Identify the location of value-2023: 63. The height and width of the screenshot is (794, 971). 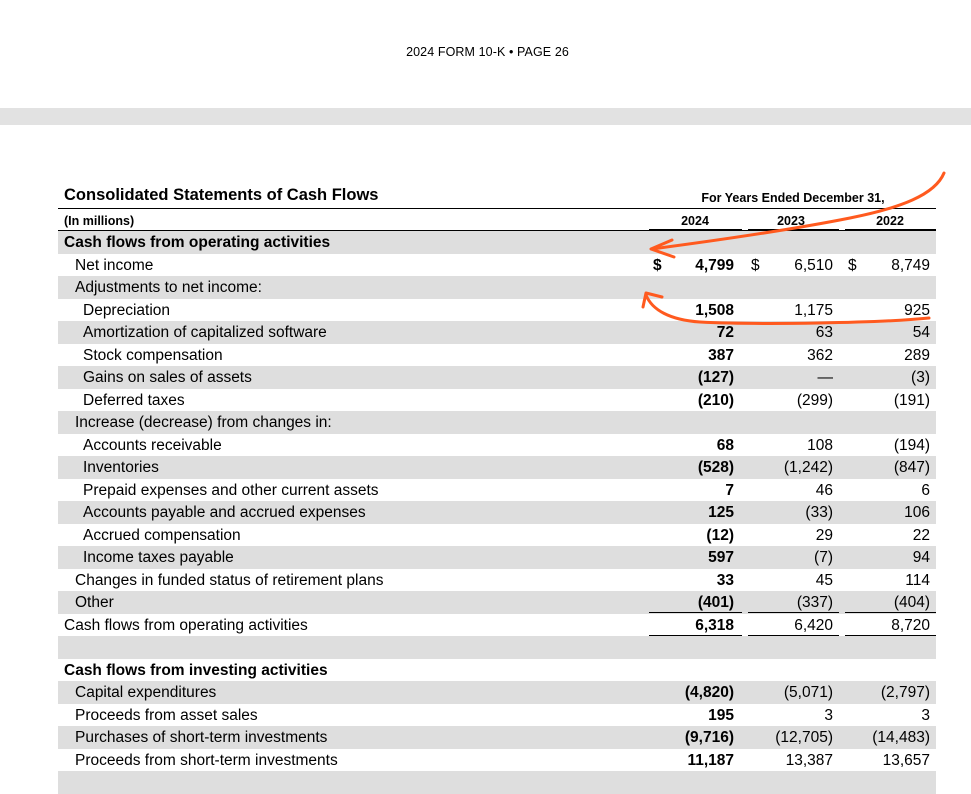
(824, 332).